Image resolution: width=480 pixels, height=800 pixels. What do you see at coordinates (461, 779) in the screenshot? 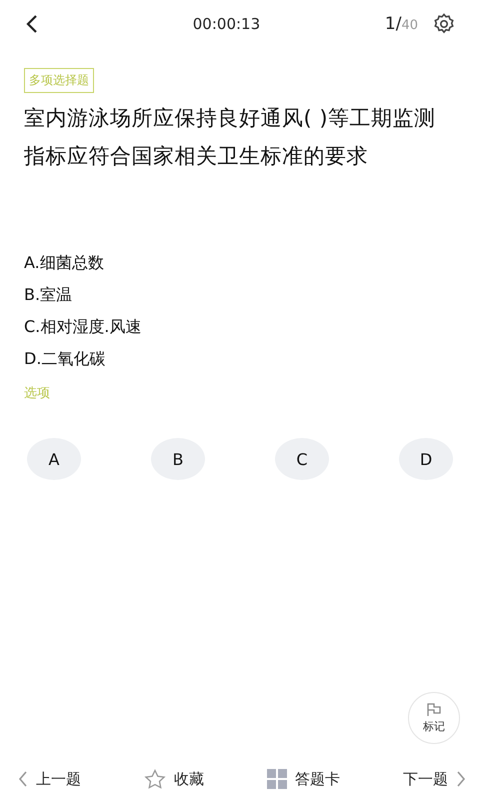
I see `chevron-right-icon` at bounding box center [461, 779].